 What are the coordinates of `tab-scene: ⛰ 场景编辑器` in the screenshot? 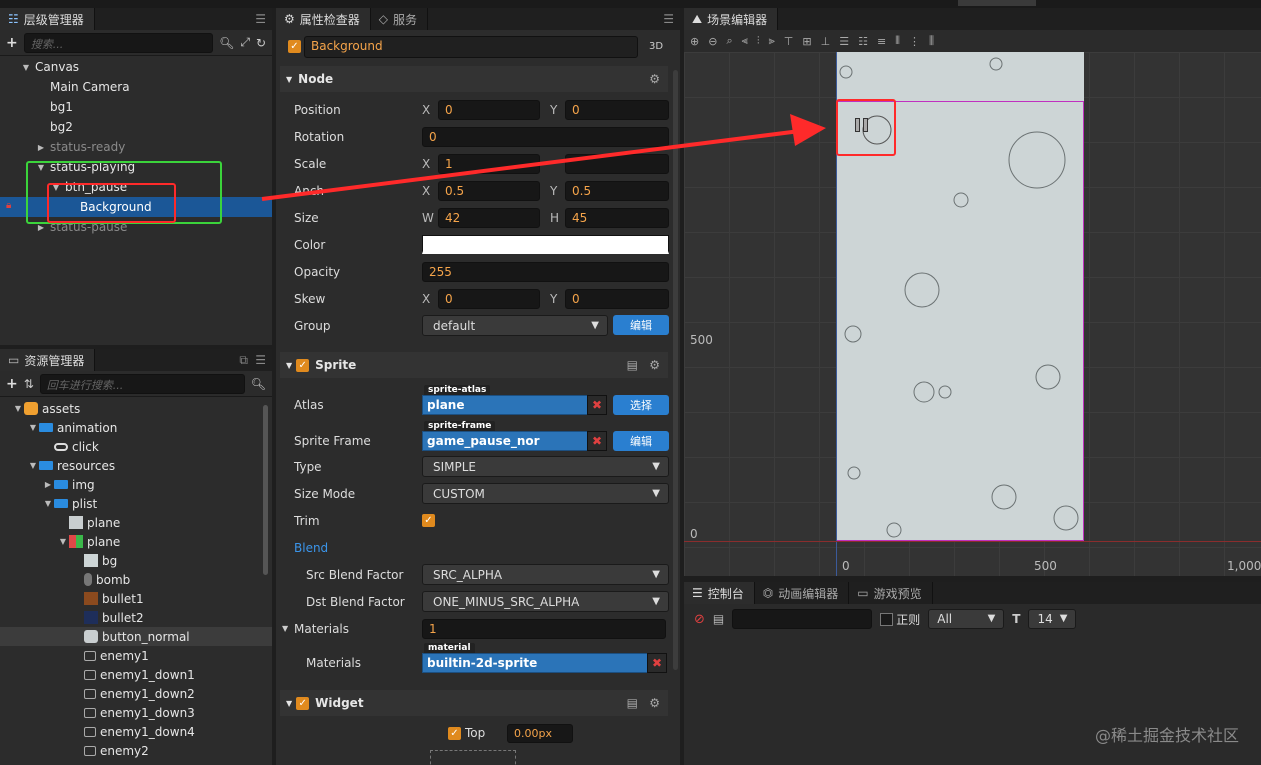 It's located at (731, 19).